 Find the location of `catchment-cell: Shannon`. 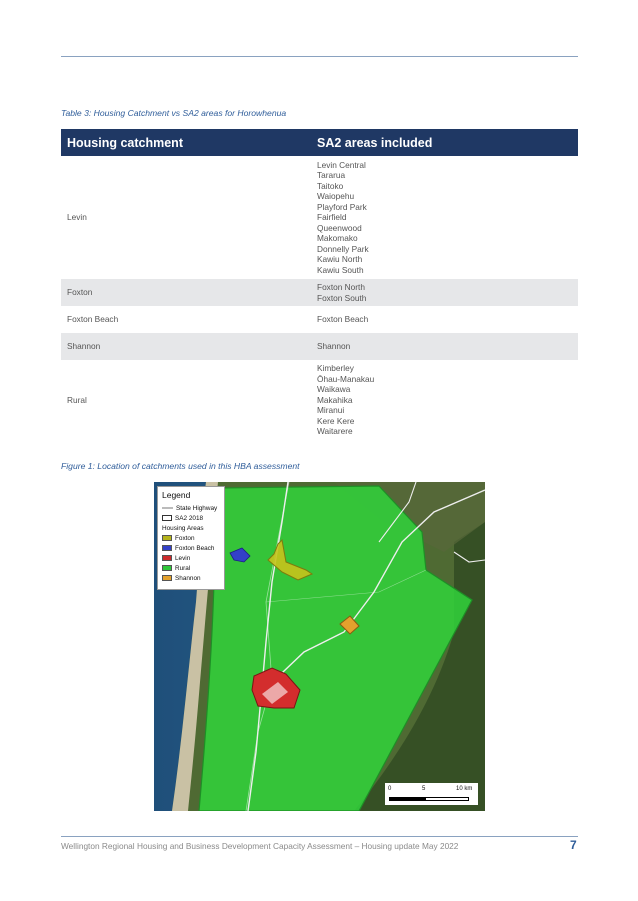

catchment-cell: Shannon is located at coordinates (186, 346).